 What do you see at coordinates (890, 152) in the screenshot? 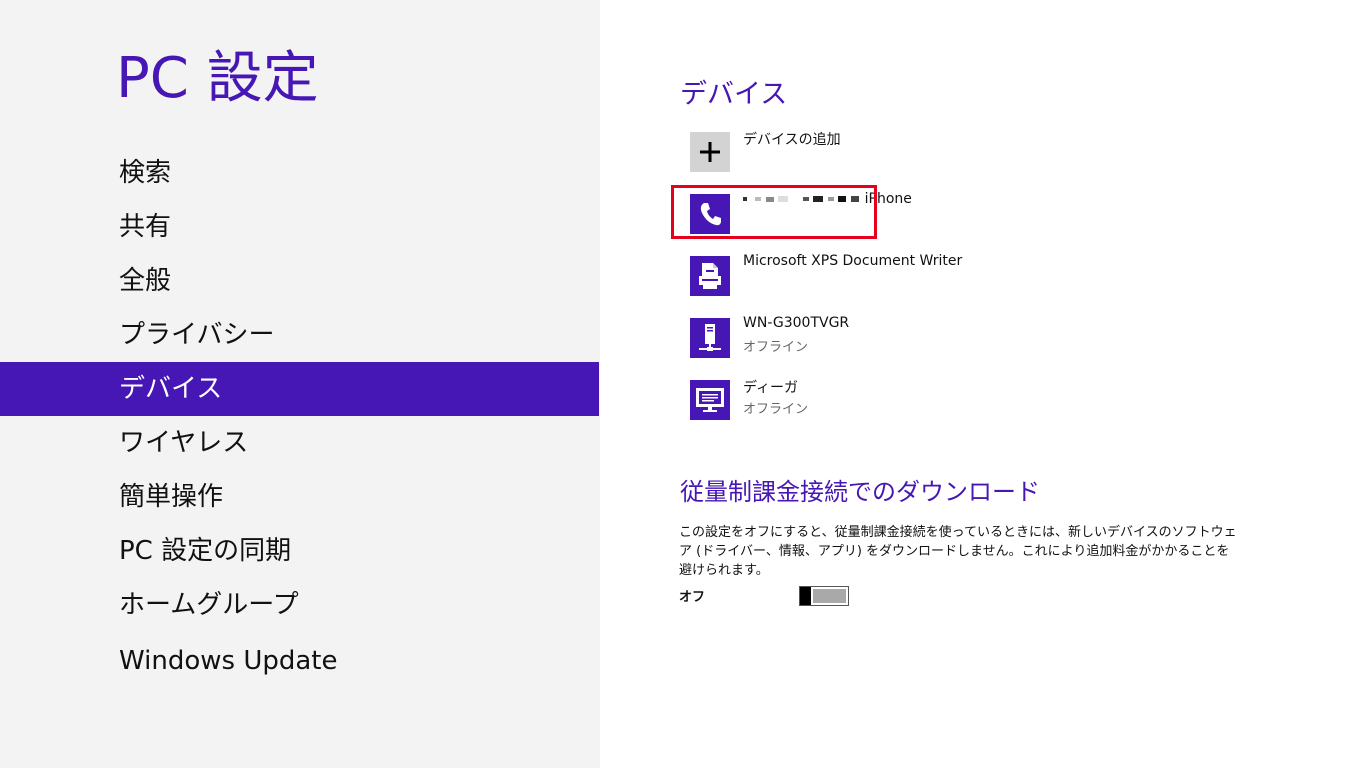
I see `add-device-button: デバイスの追加` at bounding box center [890, 152].